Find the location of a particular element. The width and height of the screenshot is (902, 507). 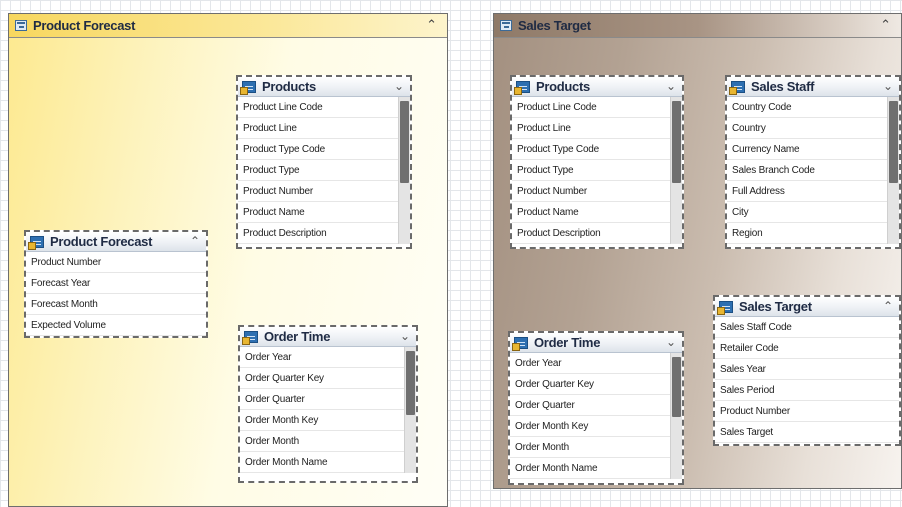

entity-header: Product Forecast ⌃ is located at coordinates (116, 242).